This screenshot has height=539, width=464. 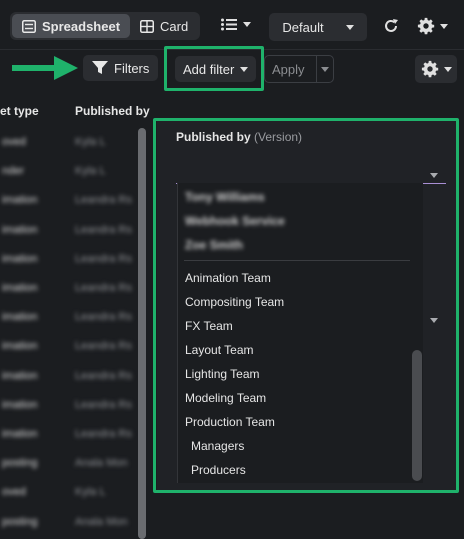 I want to click on cell-type: nder, so click(x=13, y=171).